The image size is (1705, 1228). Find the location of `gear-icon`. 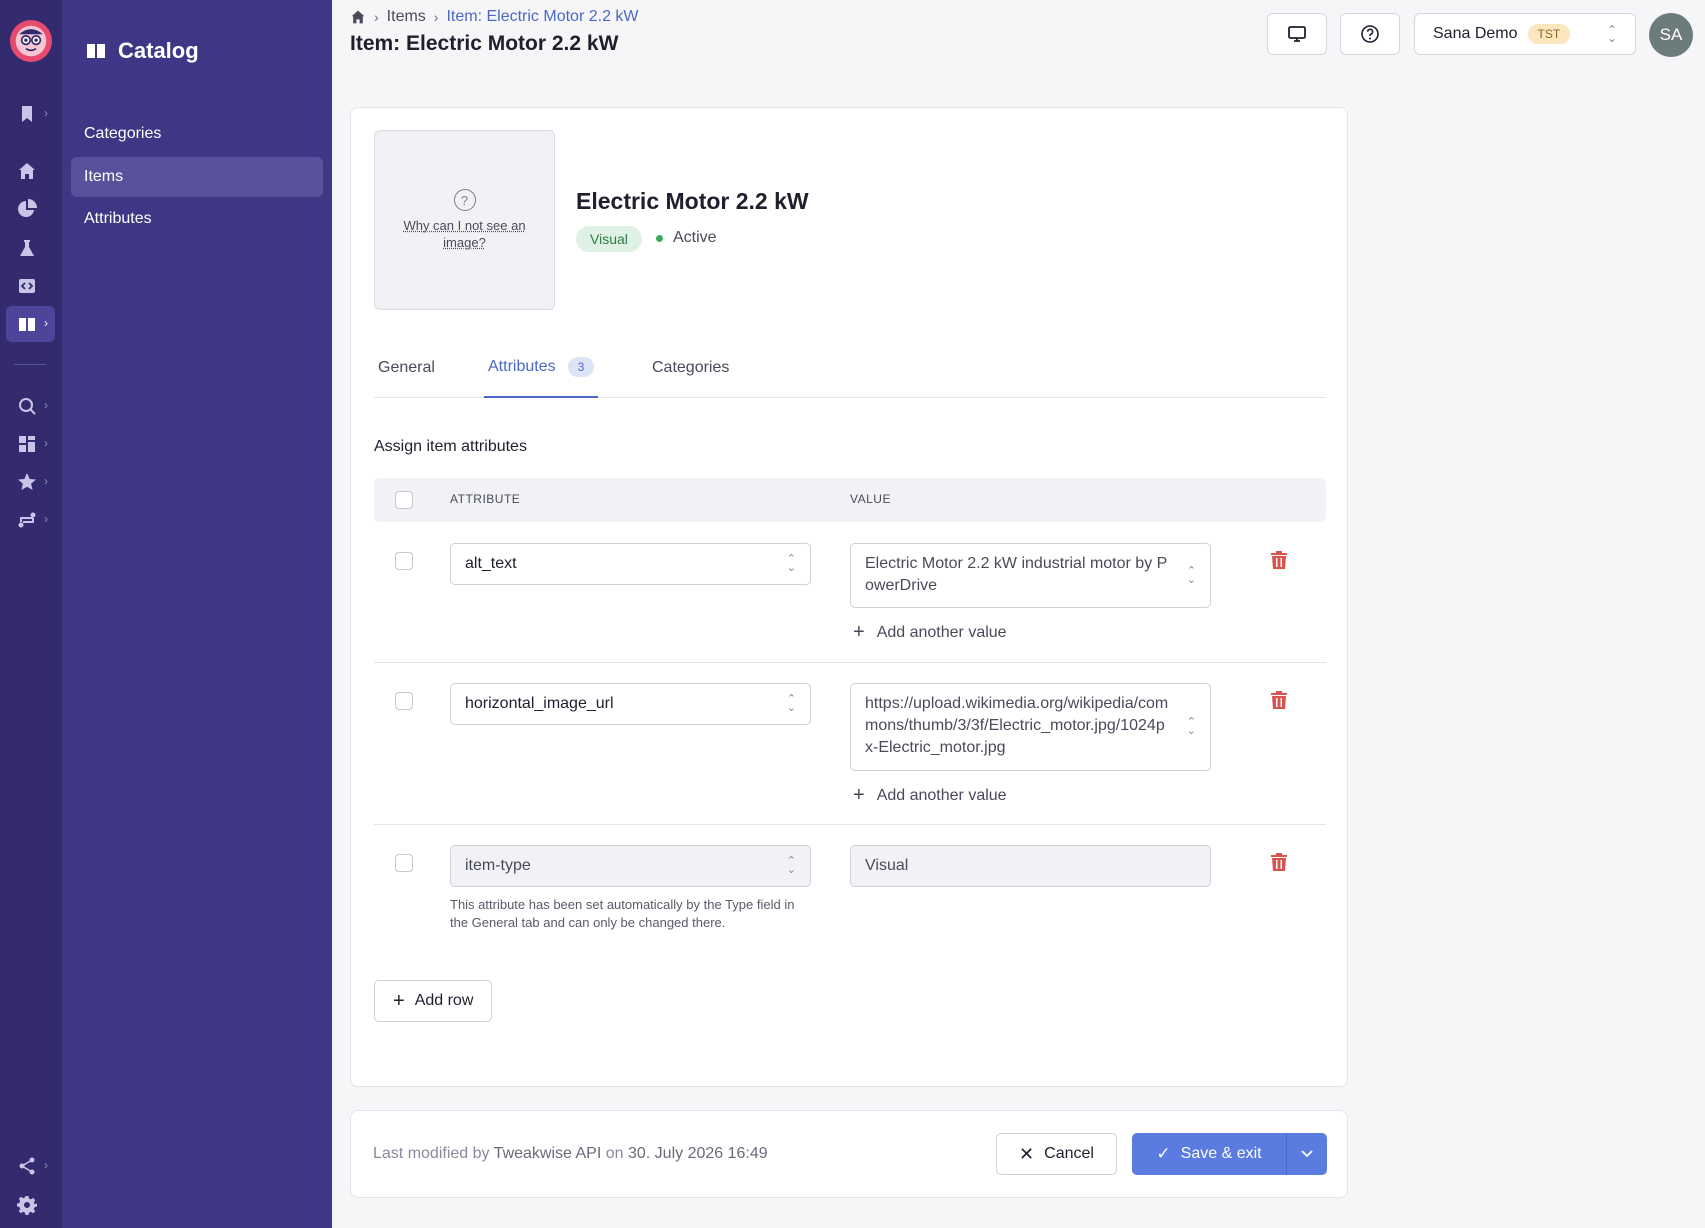

gear-icon is located at coordinates (27, 1205).